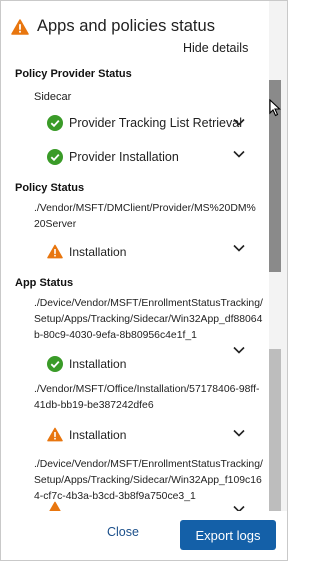  I want to click on policy-installation-status: Installation, so click(86, 251).